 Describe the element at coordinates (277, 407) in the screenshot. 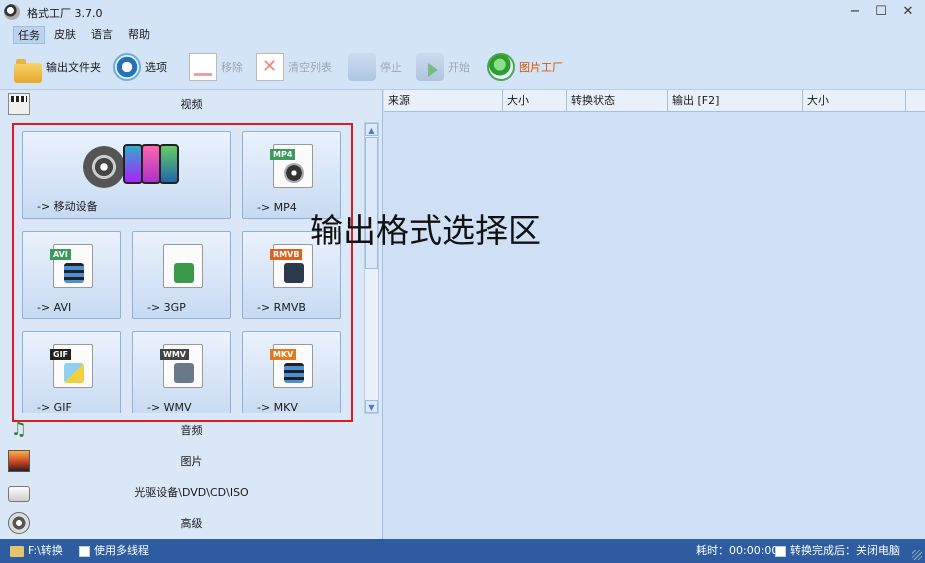

I see `format-label: -> MKV` at that location.